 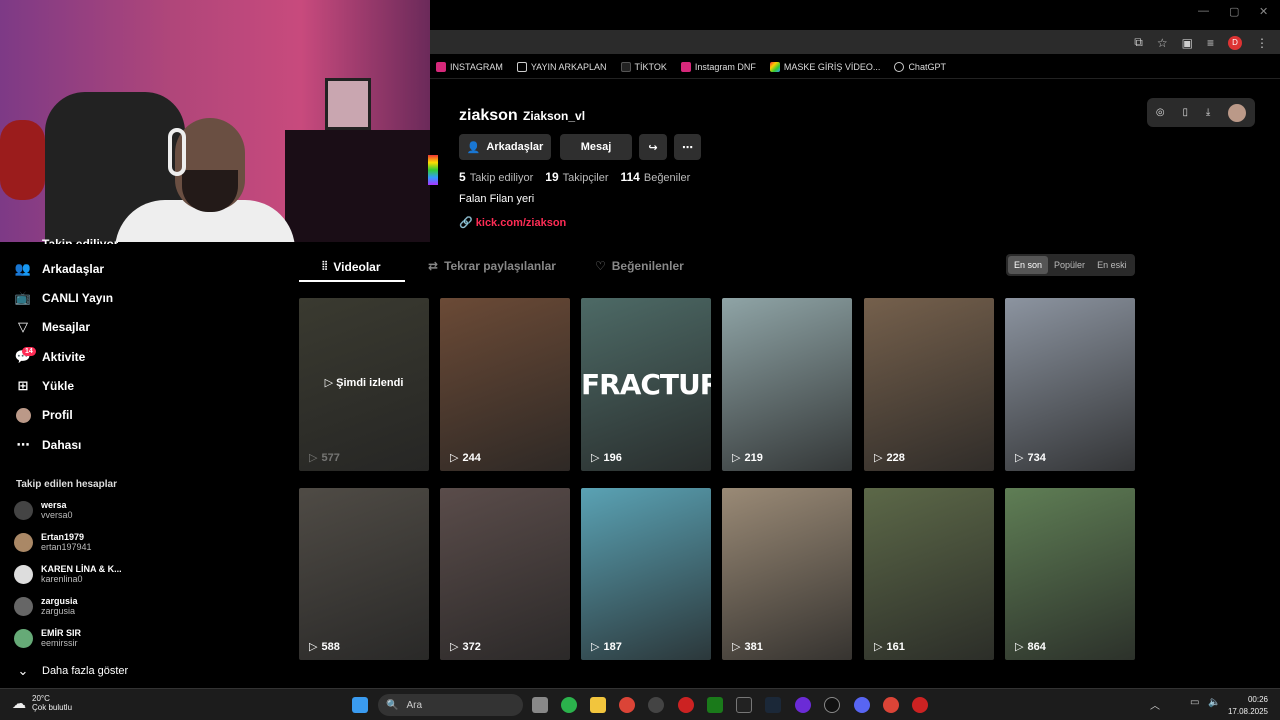 What do you see at coordinates (899, 66) in the screenshot?
I see `chatgpt-icon` at bounding box center [899, 66].